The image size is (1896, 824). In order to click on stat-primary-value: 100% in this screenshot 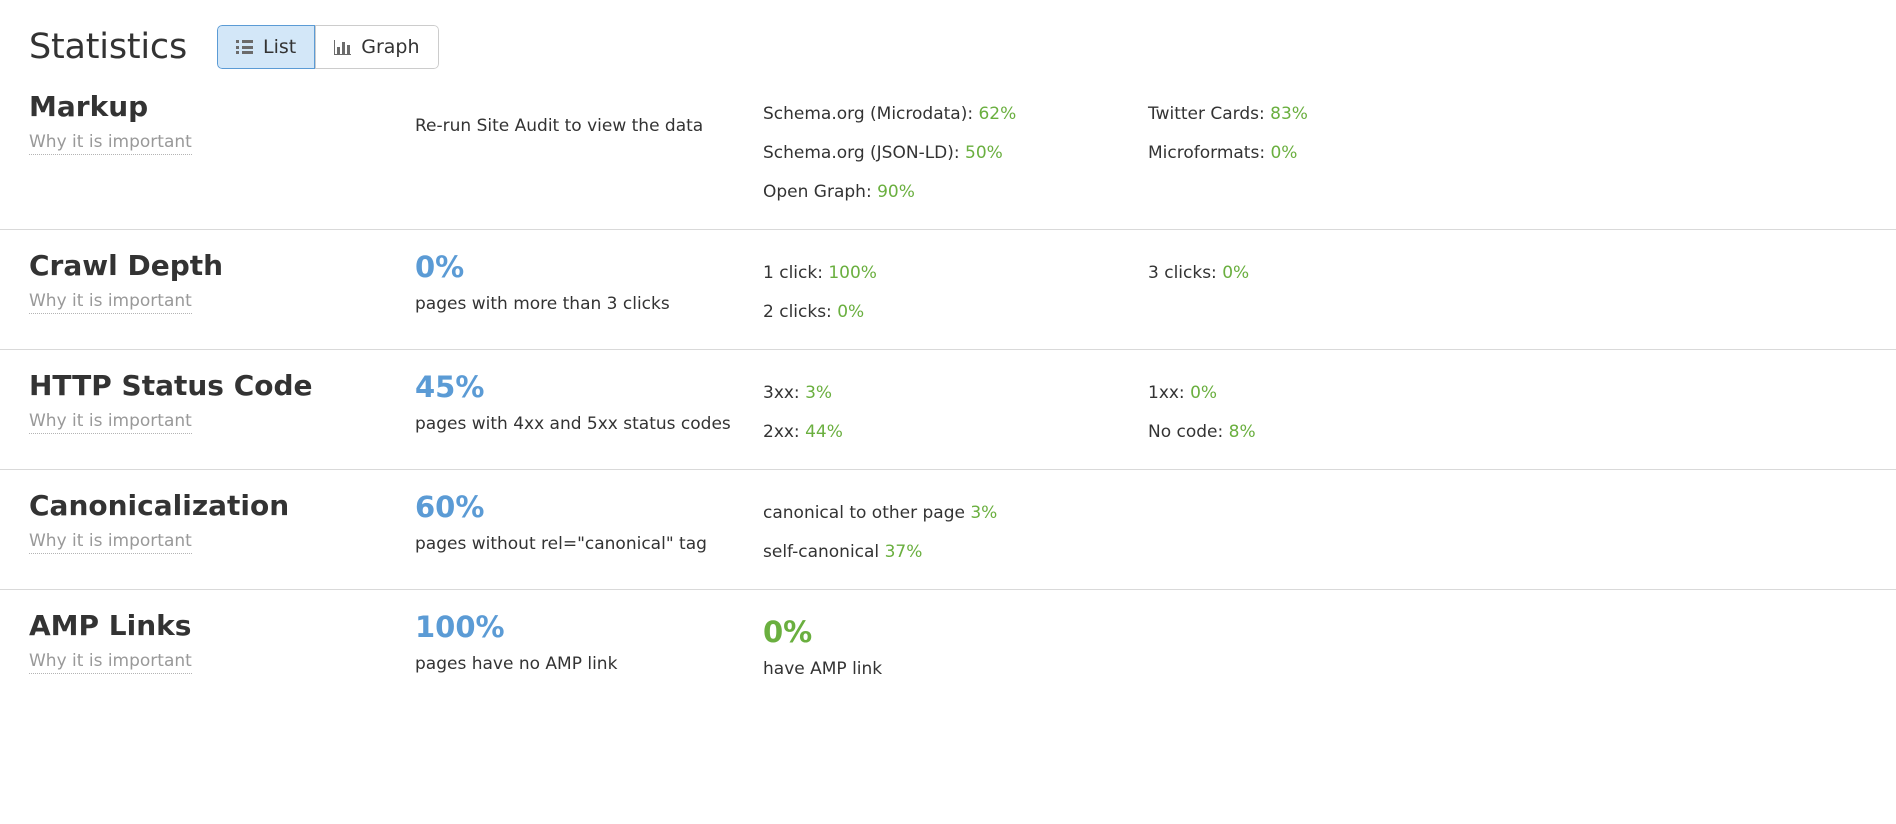, I will do `click(460, 627)`.